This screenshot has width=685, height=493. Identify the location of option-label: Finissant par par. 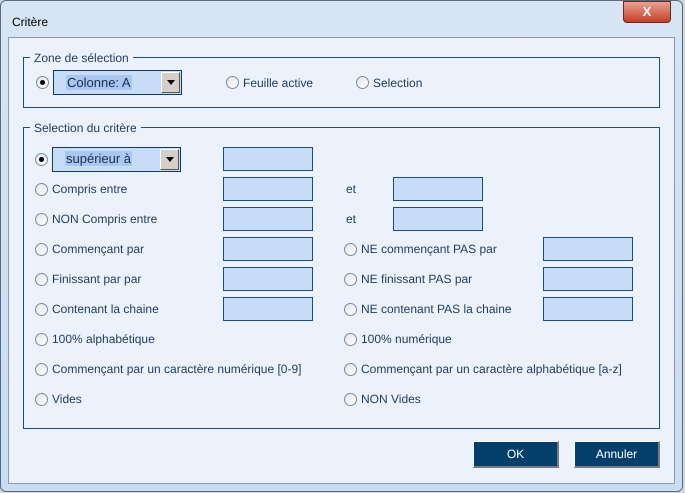
(97, 279).